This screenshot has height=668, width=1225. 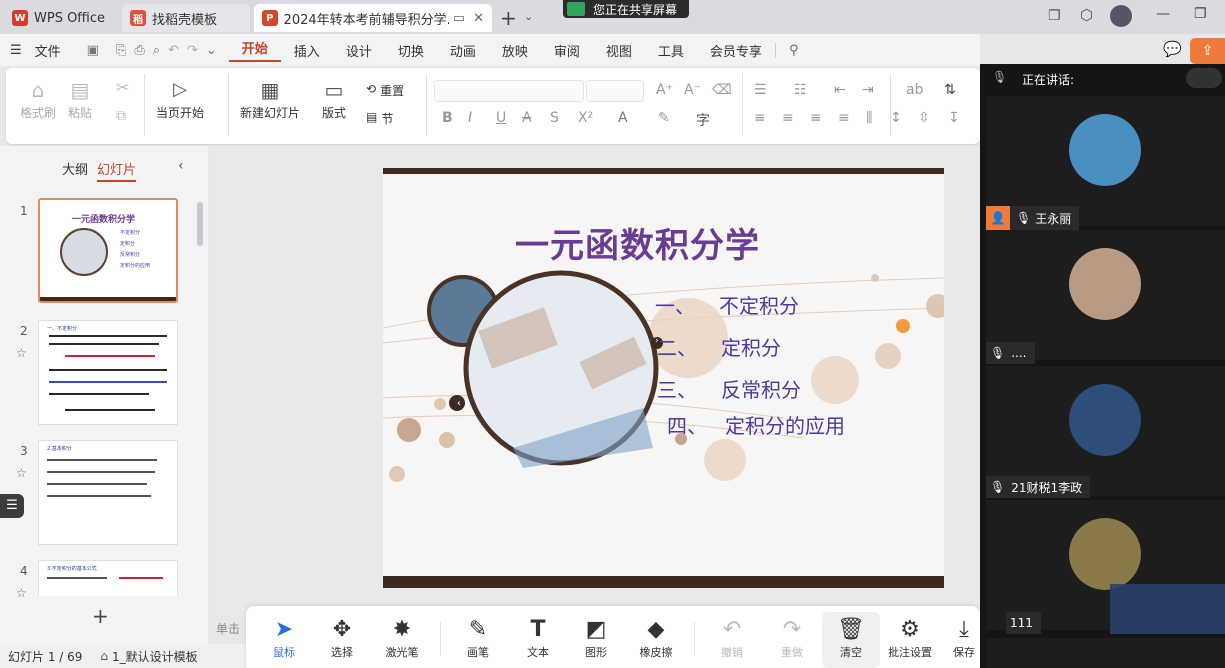 I want to click on increase-indent-icon: ⇥, so click(x=868, y=90).